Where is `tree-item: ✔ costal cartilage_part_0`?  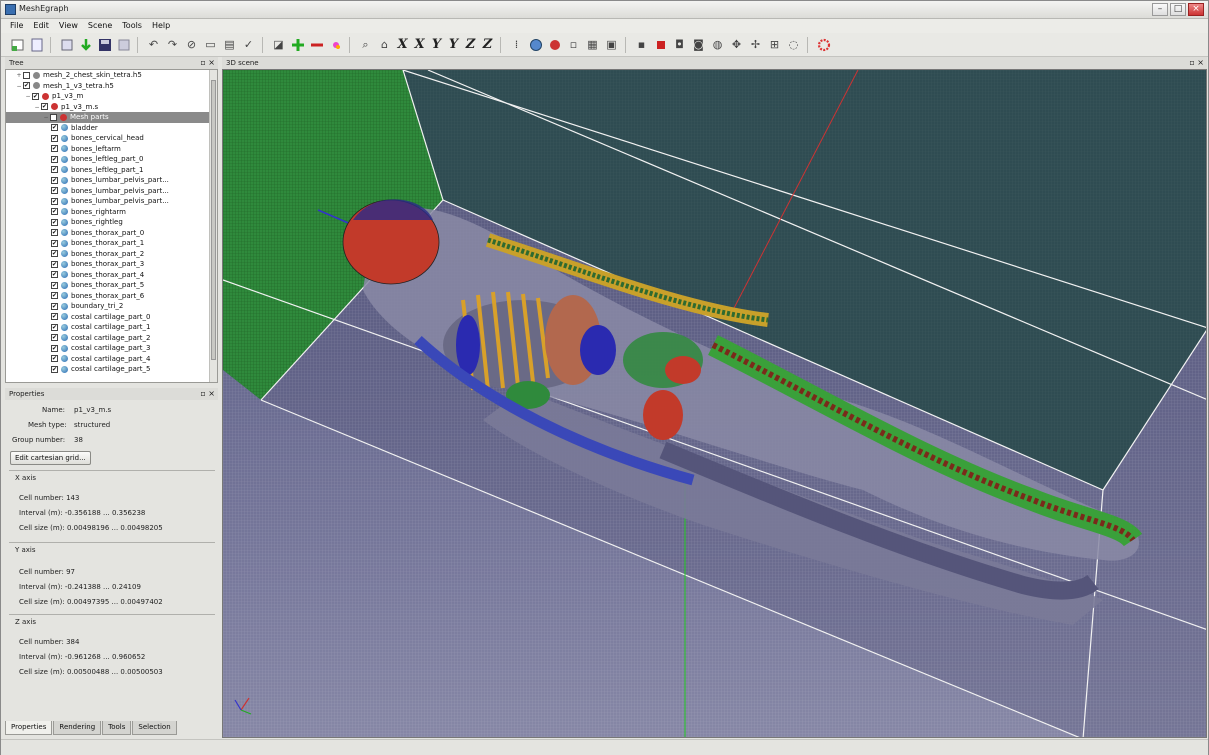 tree-item: ✔ costal cartilage_part_0 is located at coordinates (111, 317).